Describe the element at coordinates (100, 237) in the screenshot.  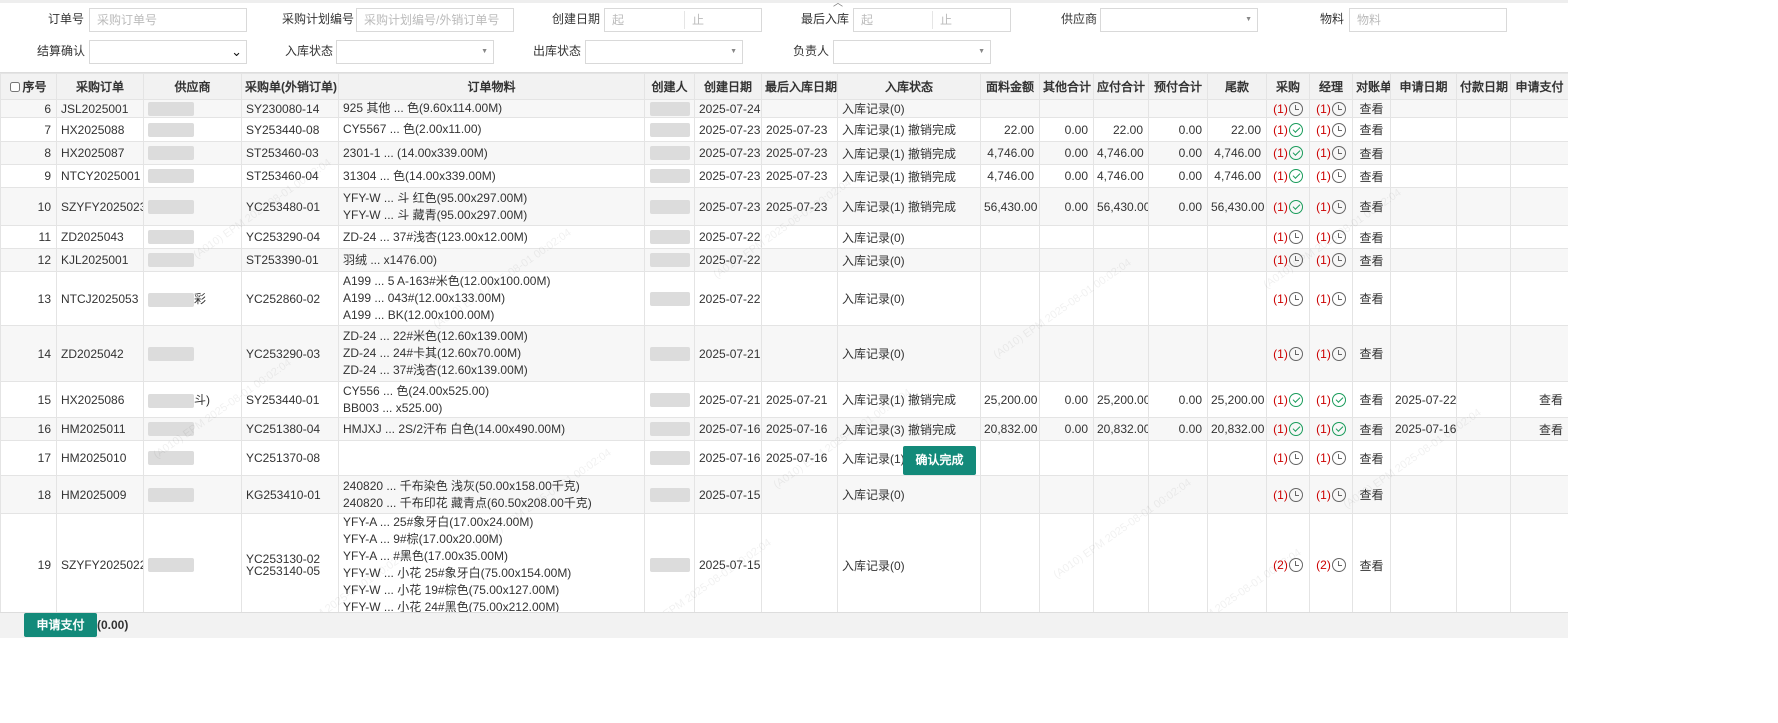
I see `row-order-no: ZD2025043` at that location.